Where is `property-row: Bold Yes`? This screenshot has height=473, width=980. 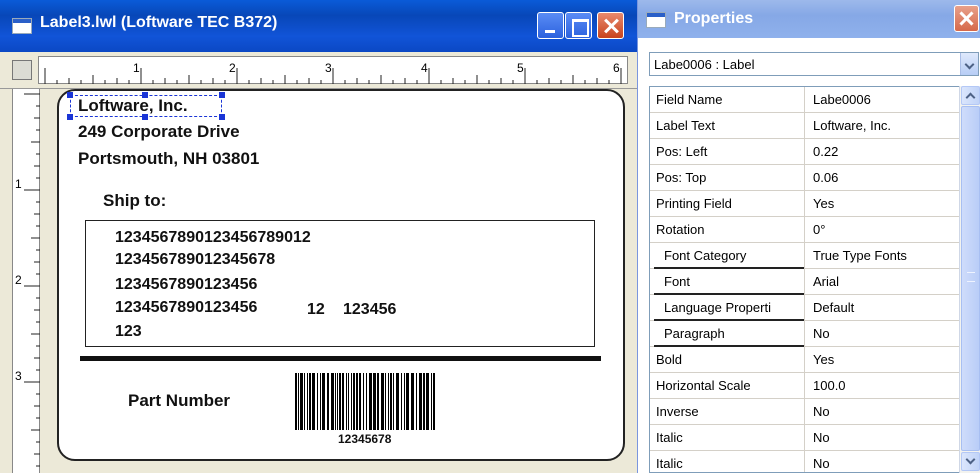
property-row: Bold Yes is located at coordinates (804, 360).